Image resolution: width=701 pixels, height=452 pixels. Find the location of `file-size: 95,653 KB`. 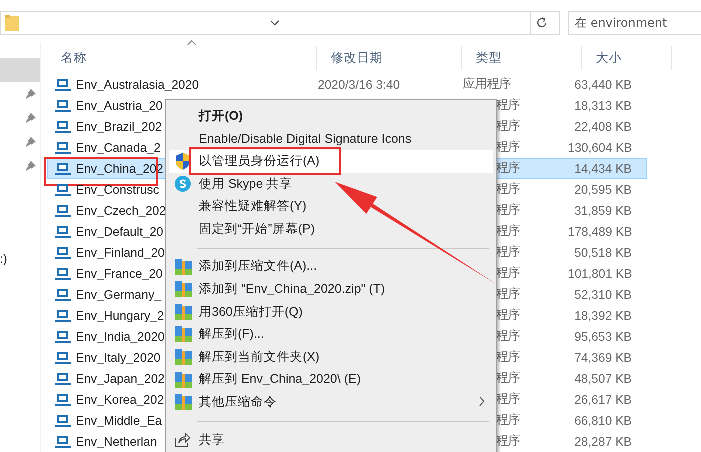

file-size: 95,653 KB is located at coordinates (603, 337).